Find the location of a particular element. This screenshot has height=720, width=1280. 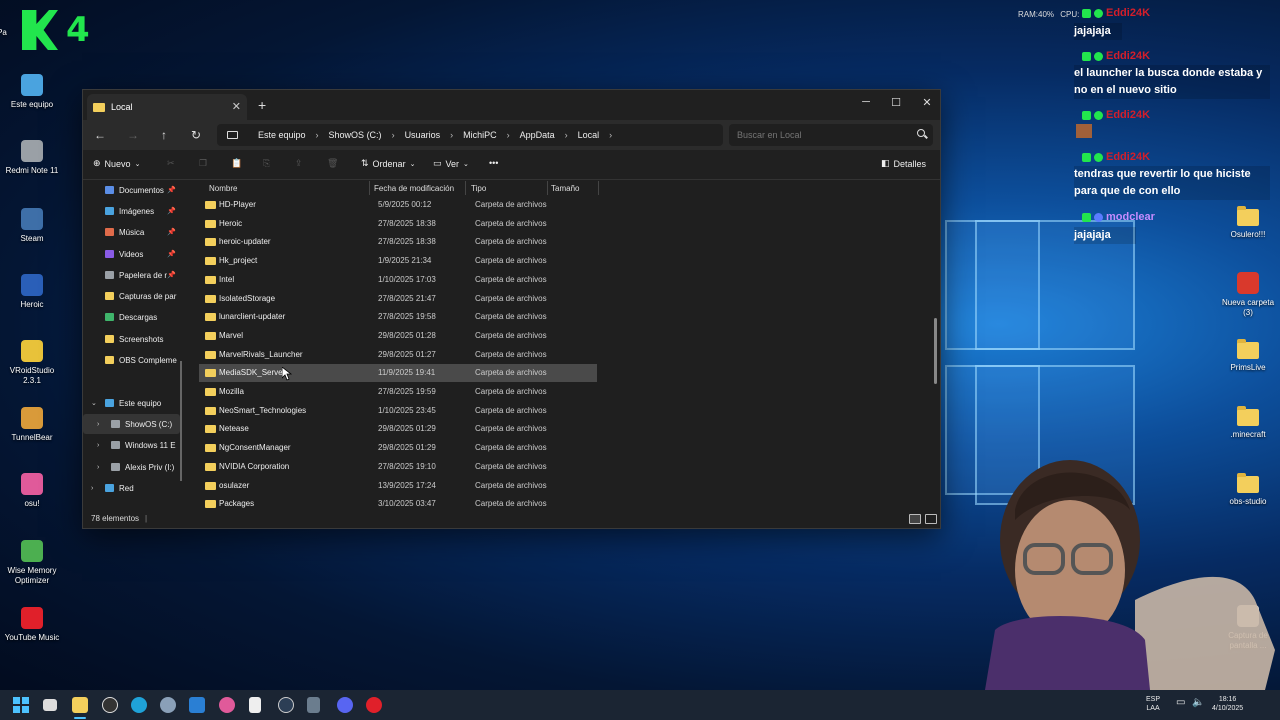

desktop-icon-vroidstudio: VRoidStudio 2.3.1 is located at coordinates (32, 363).